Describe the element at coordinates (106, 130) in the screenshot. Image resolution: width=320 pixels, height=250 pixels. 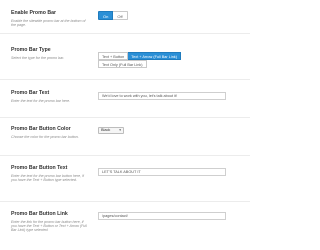
I see `button-color-selected-value: Black` at that location.